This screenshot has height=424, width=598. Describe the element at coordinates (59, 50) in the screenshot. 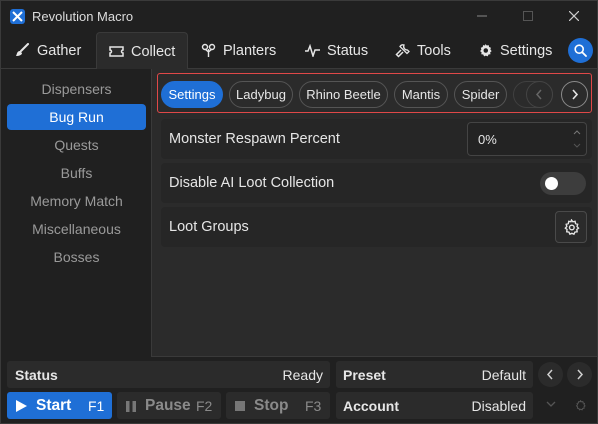

I see `tab-label: Gather` at that location.